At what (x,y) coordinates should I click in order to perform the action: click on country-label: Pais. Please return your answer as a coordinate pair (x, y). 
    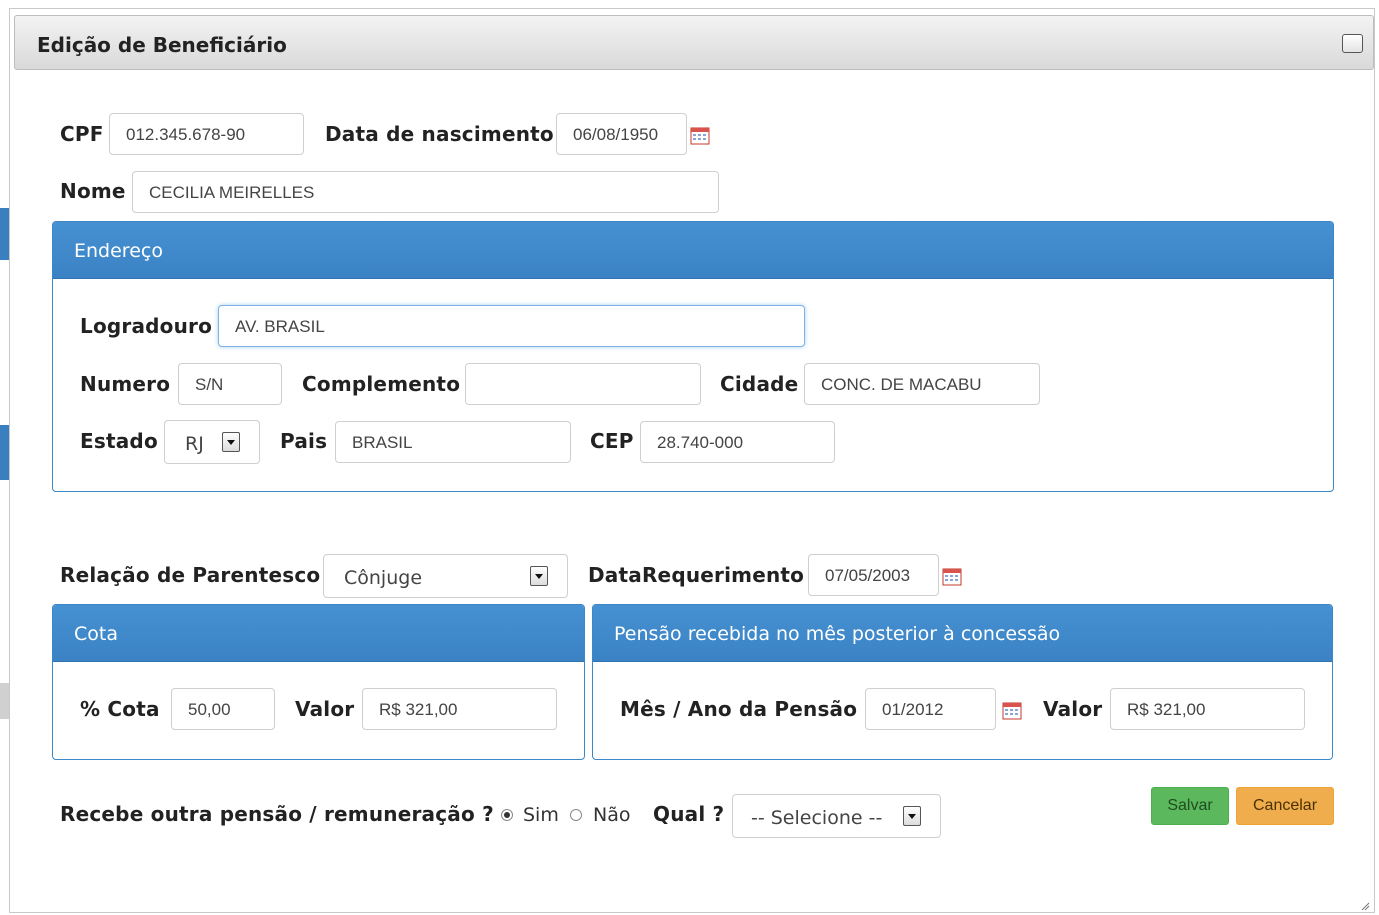
    Looking at the image, I should click on (304, 441).